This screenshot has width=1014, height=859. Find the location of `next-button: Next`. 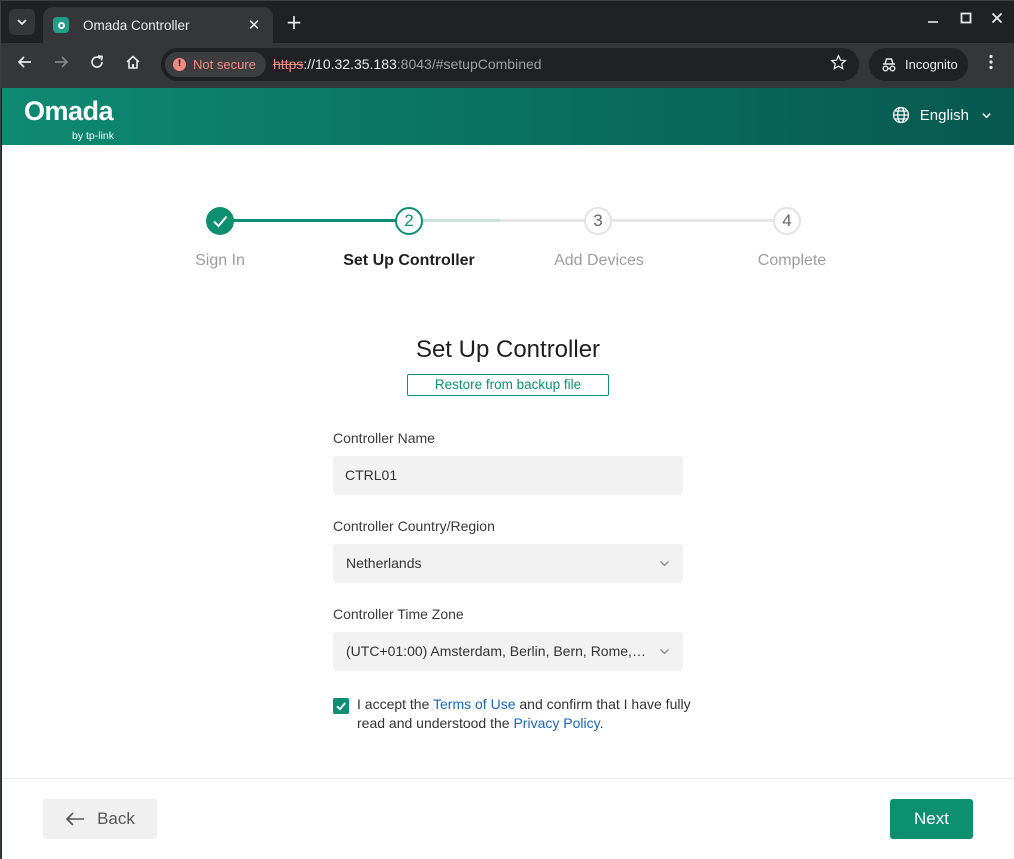

next-button: Next is located at coordinates (931, 819).